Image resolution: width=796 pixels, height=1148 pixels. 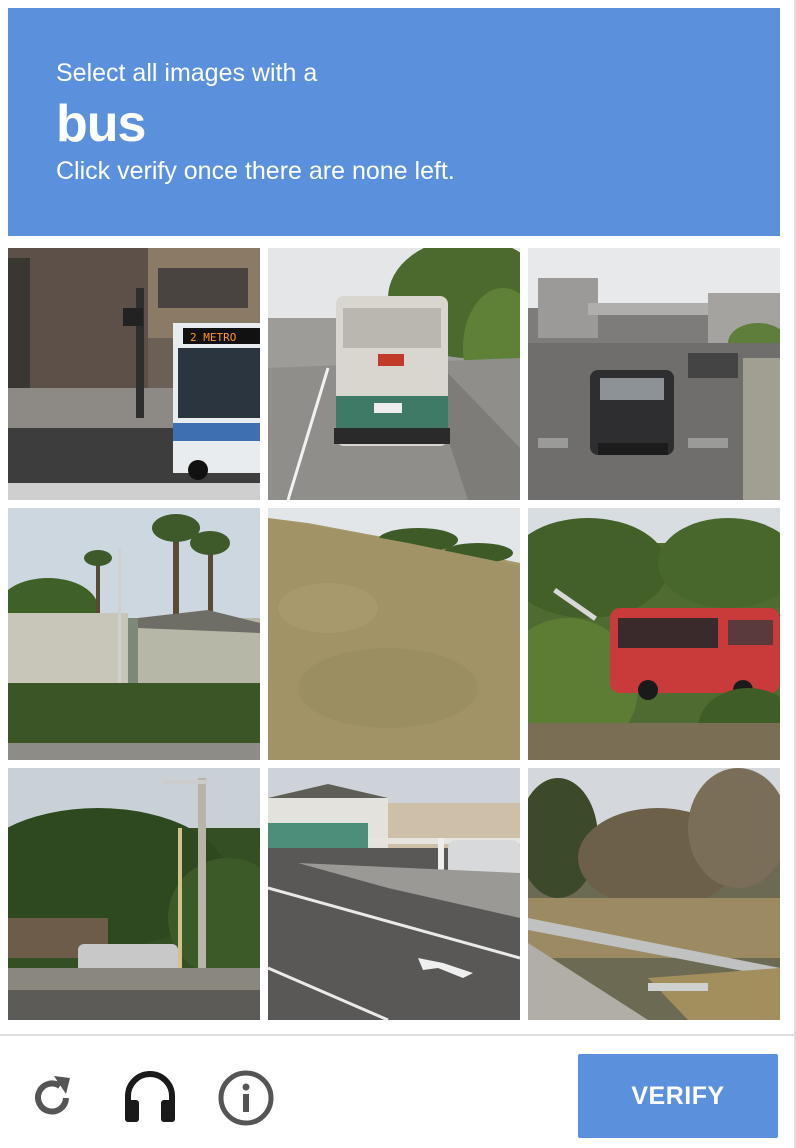 I want to click on headphones-icon, so click(x=150, y=1096).